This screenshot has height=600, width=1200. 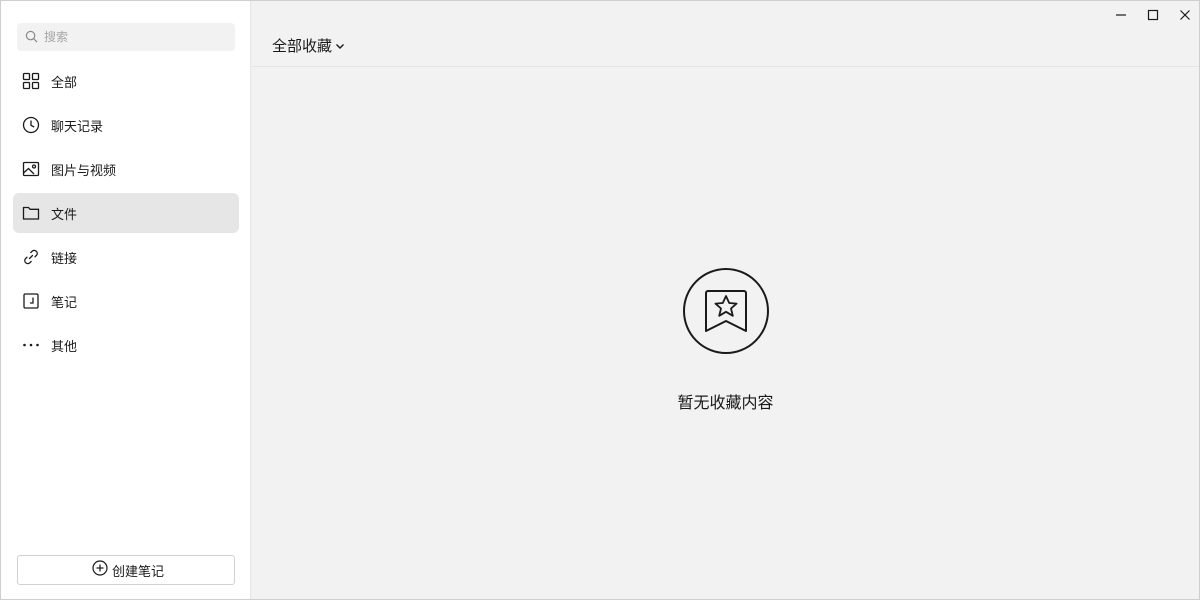 I want to click on sidebar-item-notes: 笔记, so click(x=126, y=301).